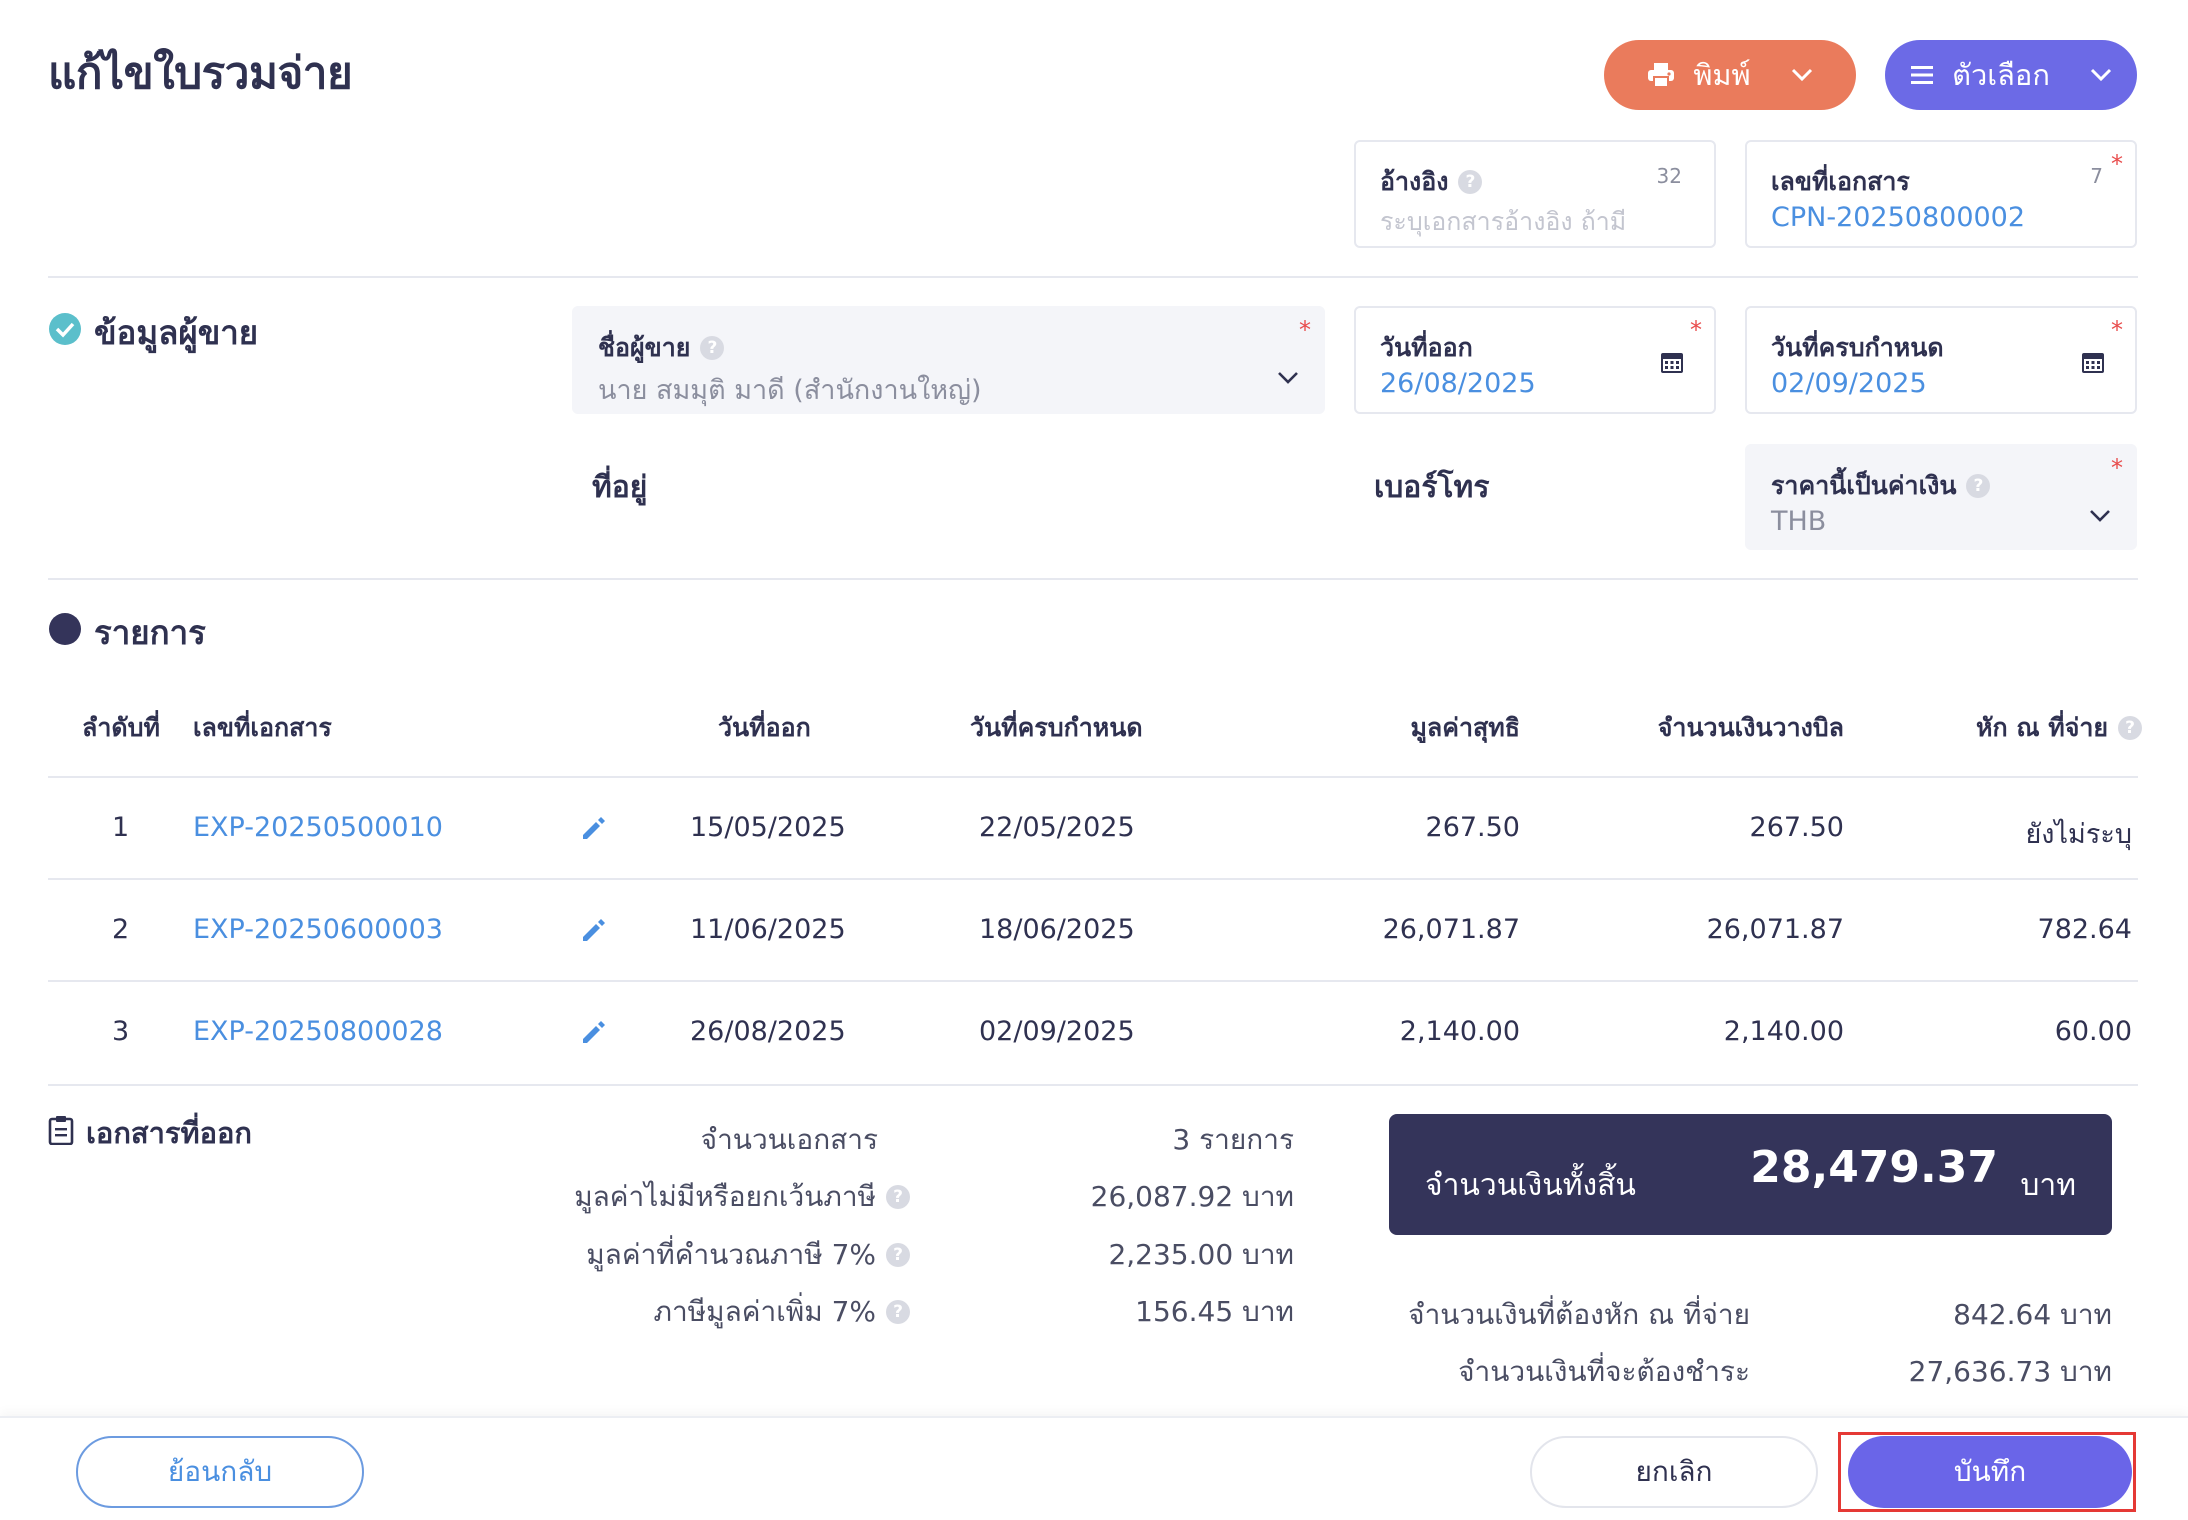 The height and width of the screenshot is (1520, 2188). What do you see at coordinates (1535, 194) in the screenshot?
I see `reference-field: อ้างอิง? 32 ระบุเอกสารอ้างอิง ถ้ามี` at bounding box center [1535, 194].